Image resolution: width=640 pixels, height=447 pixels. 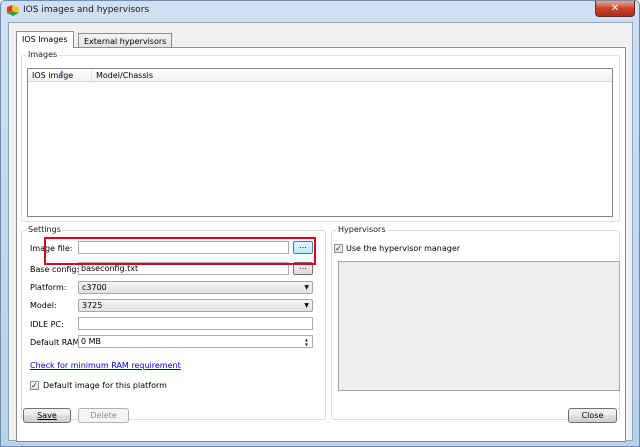 I want to click on idle-pc-label: IDLE PC:, so click(x=47, y=324).